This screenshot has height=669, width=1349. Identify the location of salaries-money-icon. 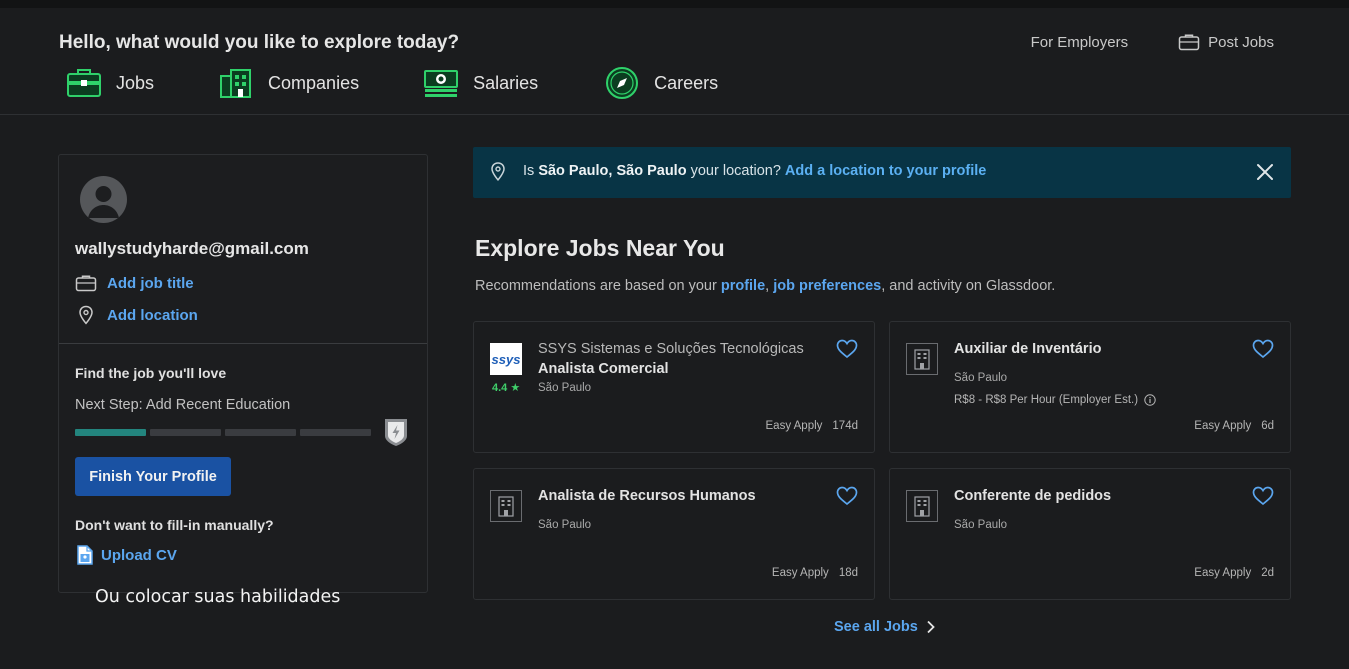
(441, 83).